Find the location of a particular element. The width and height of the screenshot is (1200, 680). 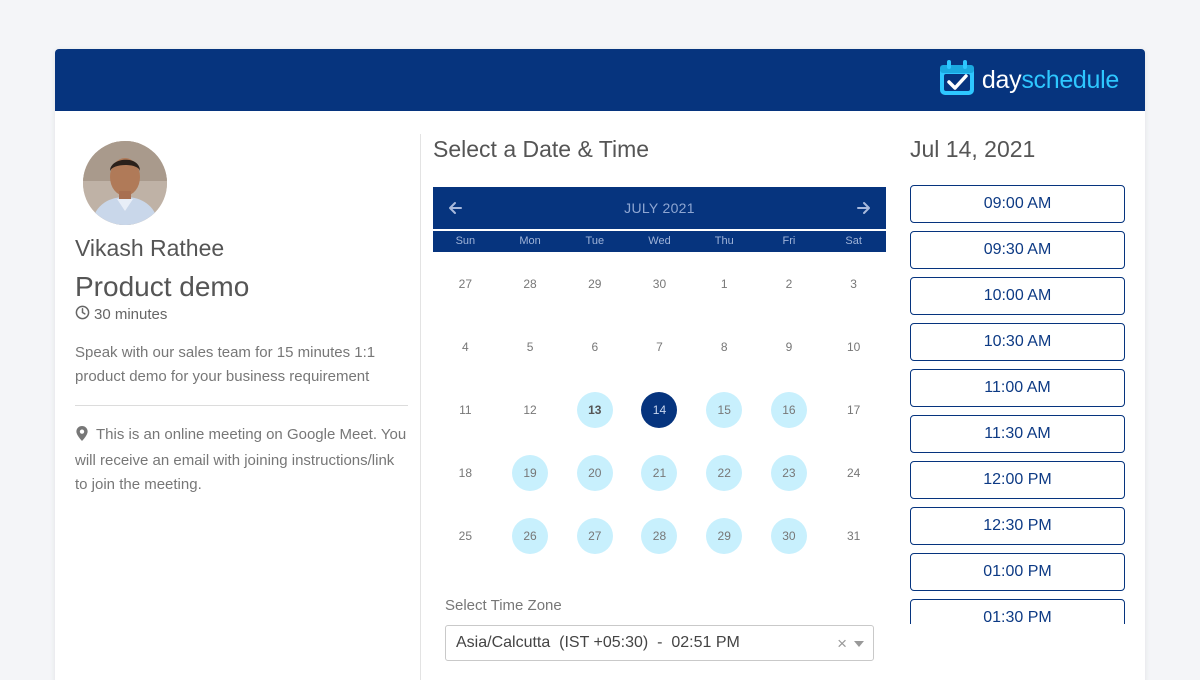

clear-icon: × is located at coordinates (842, 644).